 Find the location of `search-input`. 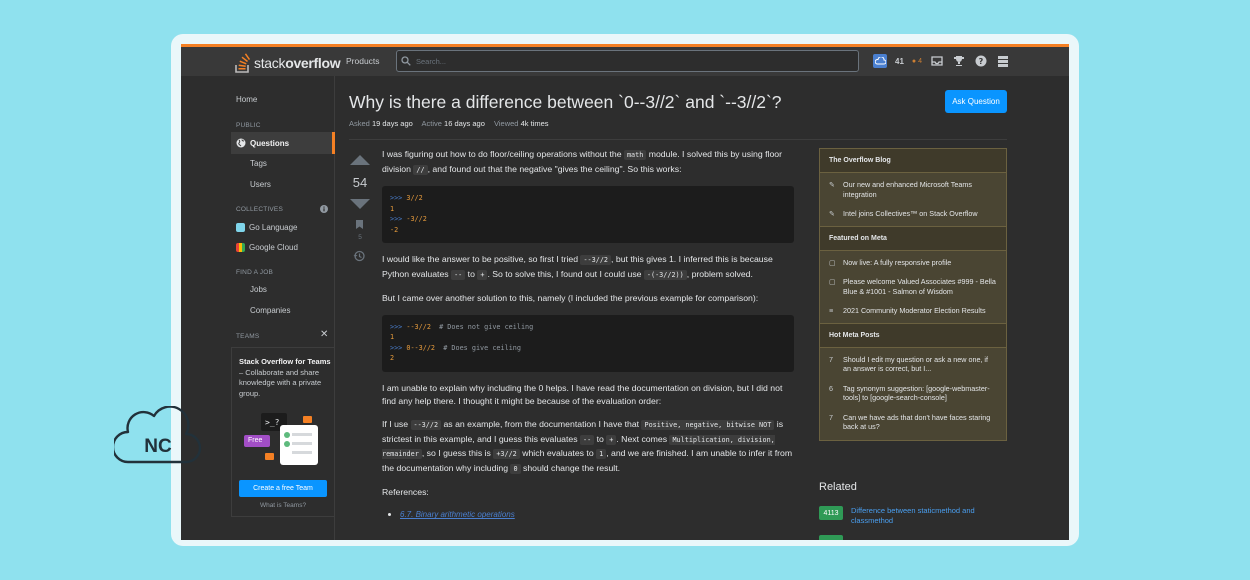

search-input is located at coordinates (621, 61).